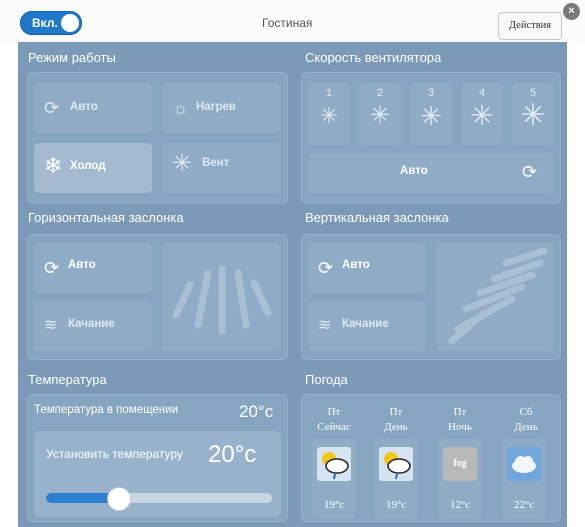  I want to click on weather-temp: 22°c, so click(524, 505).